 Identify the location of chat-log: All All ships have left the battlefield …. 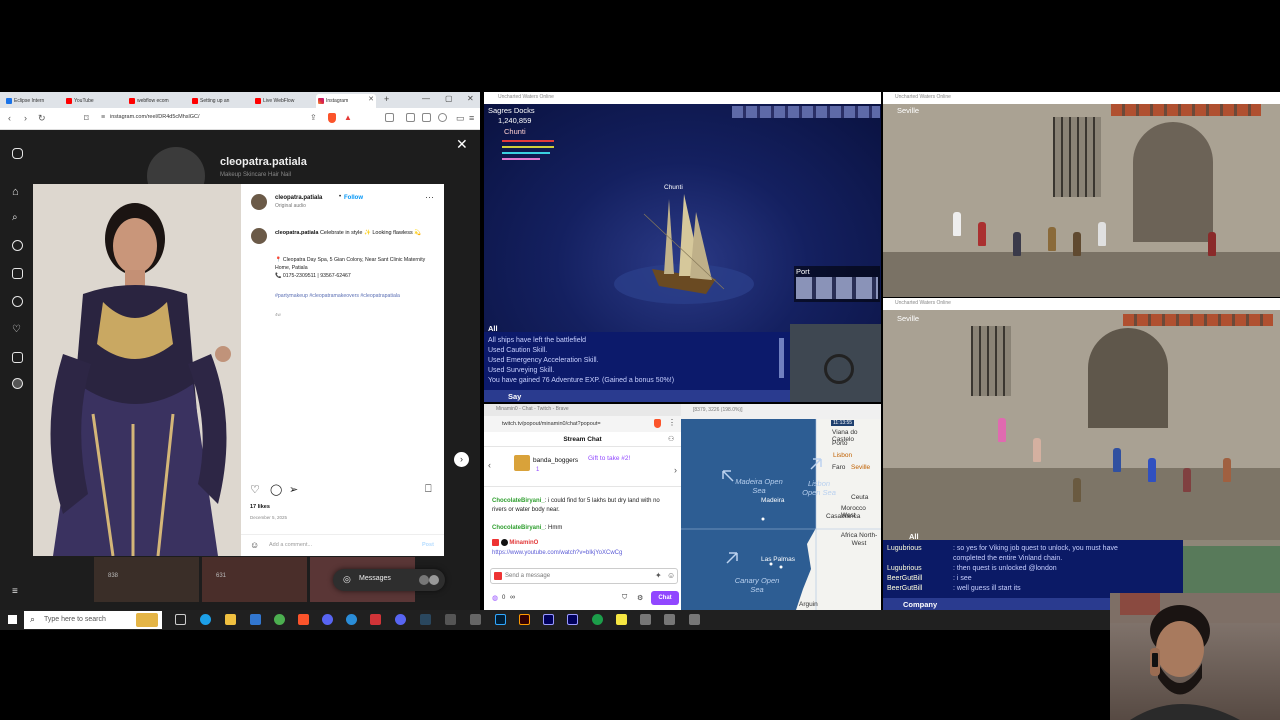
(637, 363).